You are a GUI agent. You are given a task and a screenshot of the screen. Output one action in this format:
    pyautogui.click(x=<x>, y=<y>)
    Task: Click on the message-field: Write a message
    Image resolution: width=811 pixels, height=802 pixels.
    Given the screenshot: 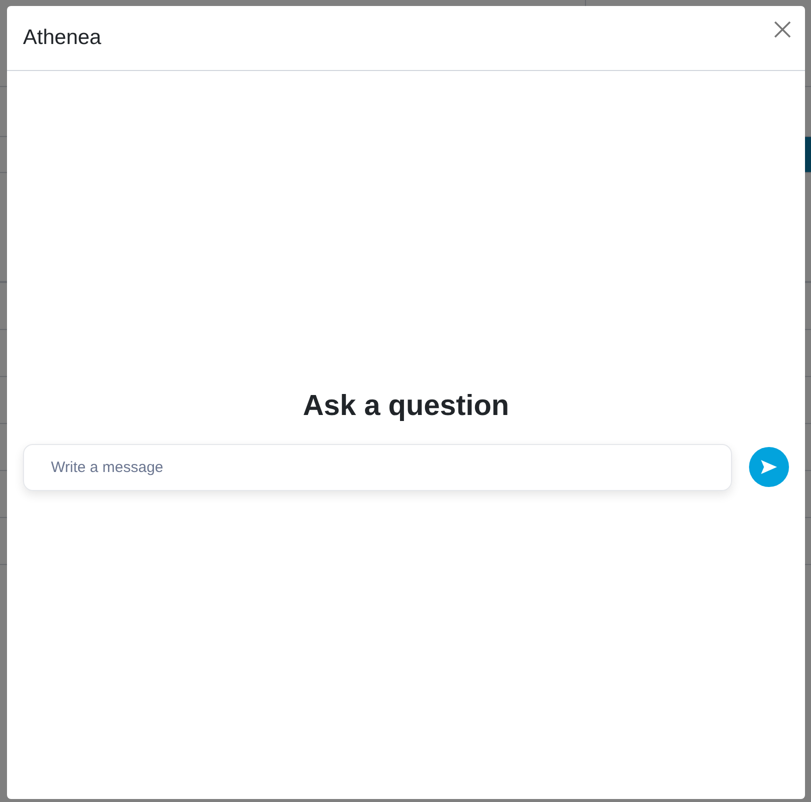 What is the action you would take?
    pyautogui.click(x=377, y=467)
    